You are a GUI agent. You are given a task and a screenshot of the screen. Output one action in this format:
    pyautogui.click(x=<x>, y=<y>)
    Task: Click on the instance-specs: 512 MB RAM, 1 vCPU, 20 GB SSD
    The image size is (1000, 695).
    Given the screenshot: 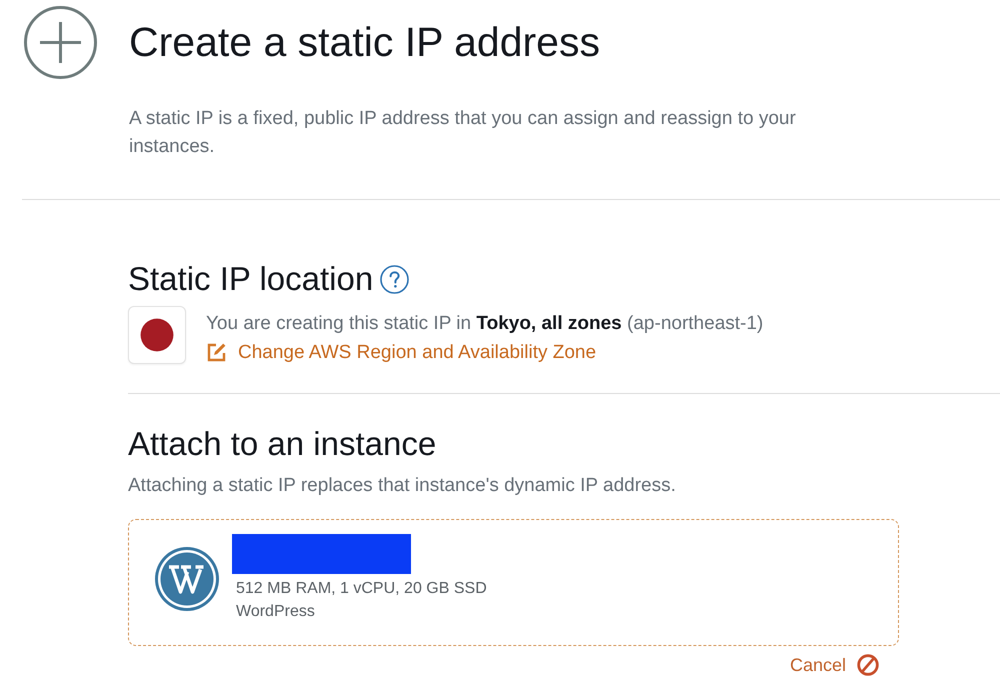 What is the action you would take?
    pyautogui.click(x=361, y=589)
    